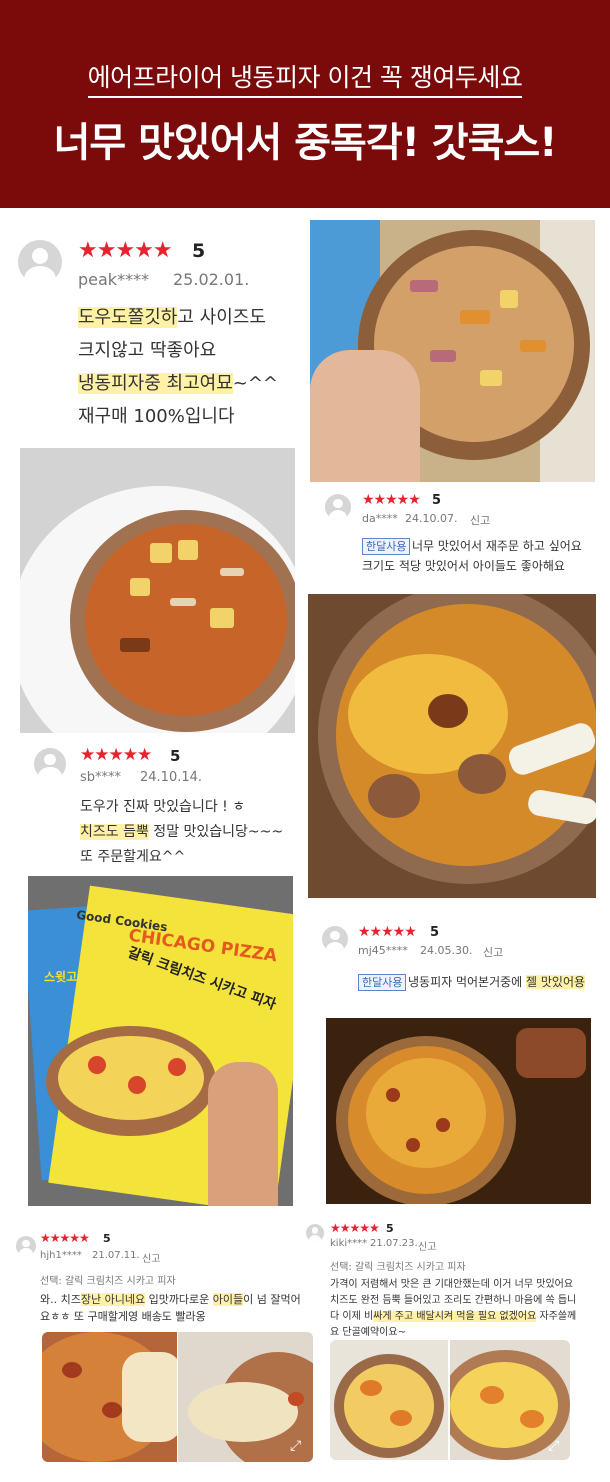 This screenshot has height=1482, width=610. I want to click on review-line: 다 이제 비싸게 주고 배달시켜 먹을 필요 없겠어요 자주쓸께, so click(453, 1316).